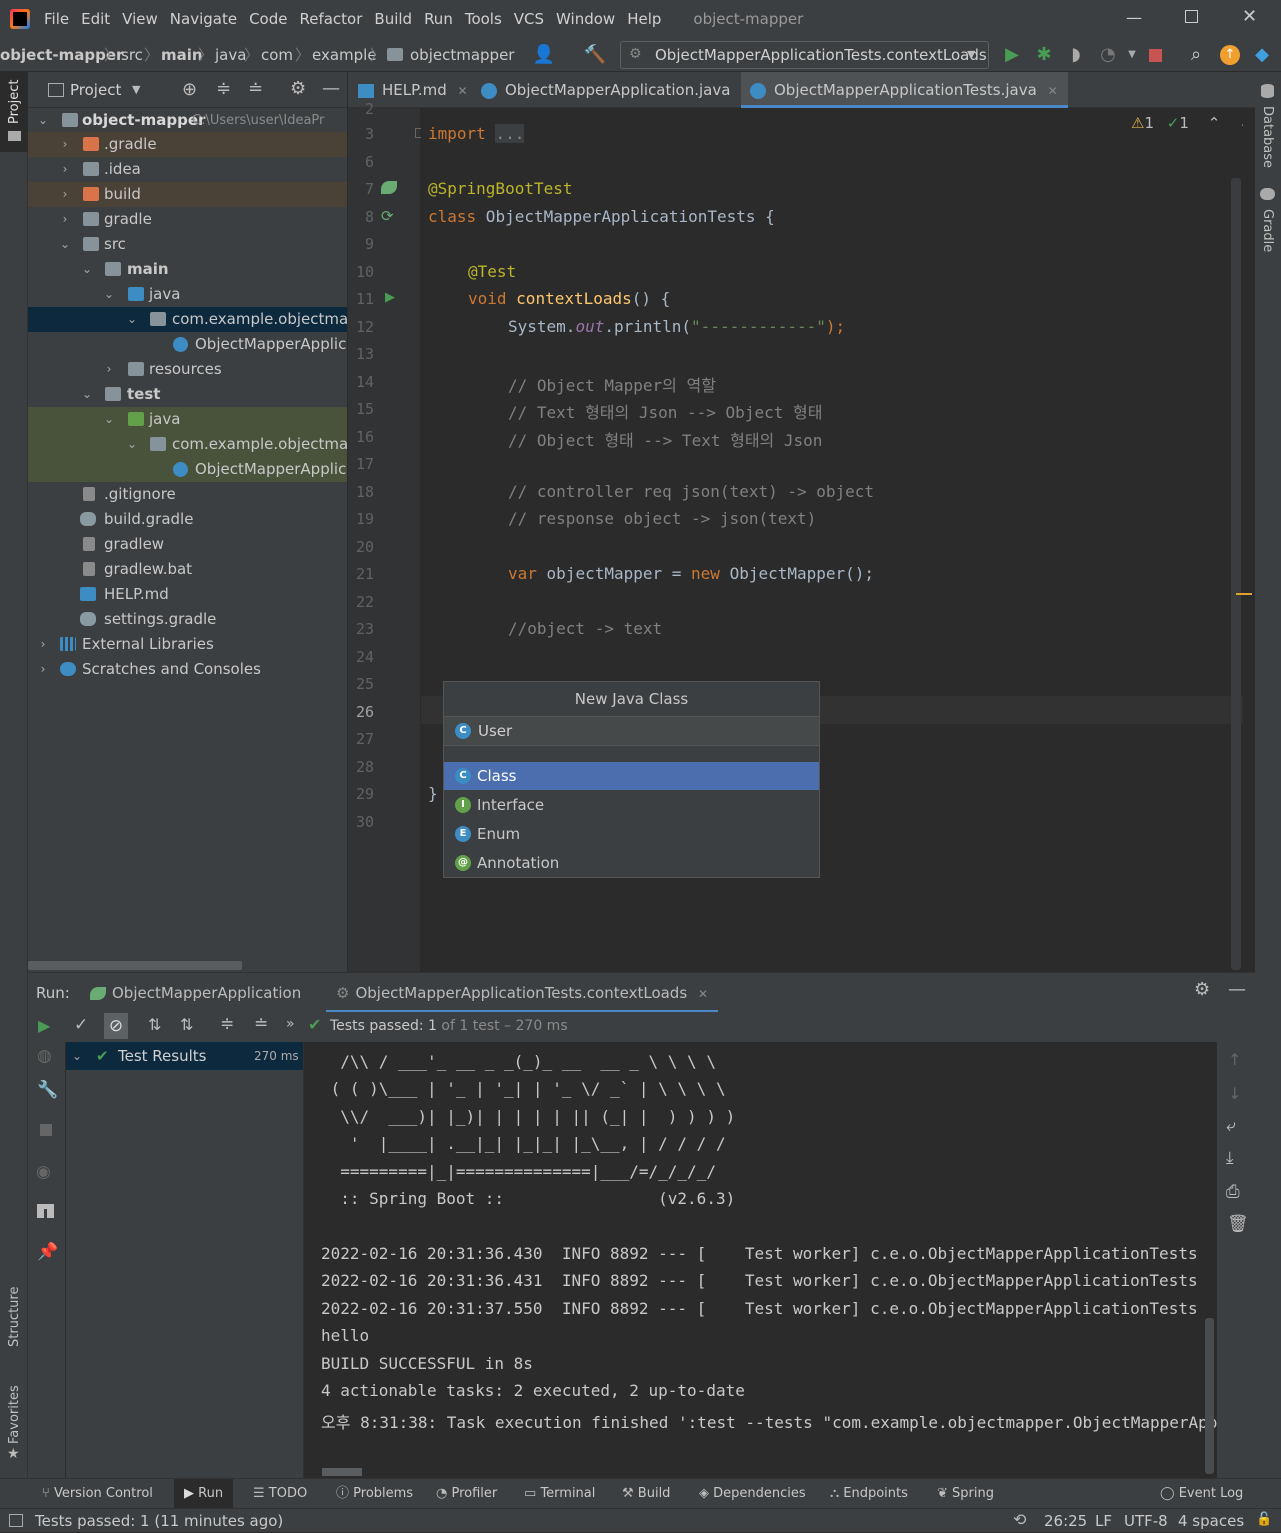 The height and width of the screenshot is (1533, 1281). What do you see at coordinates (393, 19) in the screenshot?
I see `menu-build: Build` at bounding box center [393, 19].